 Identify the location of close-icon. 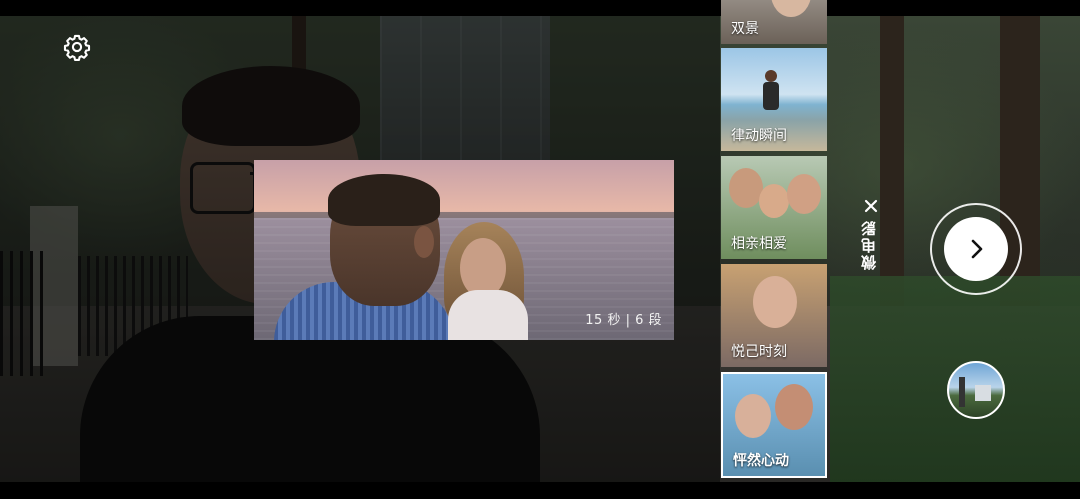
(871, 206).